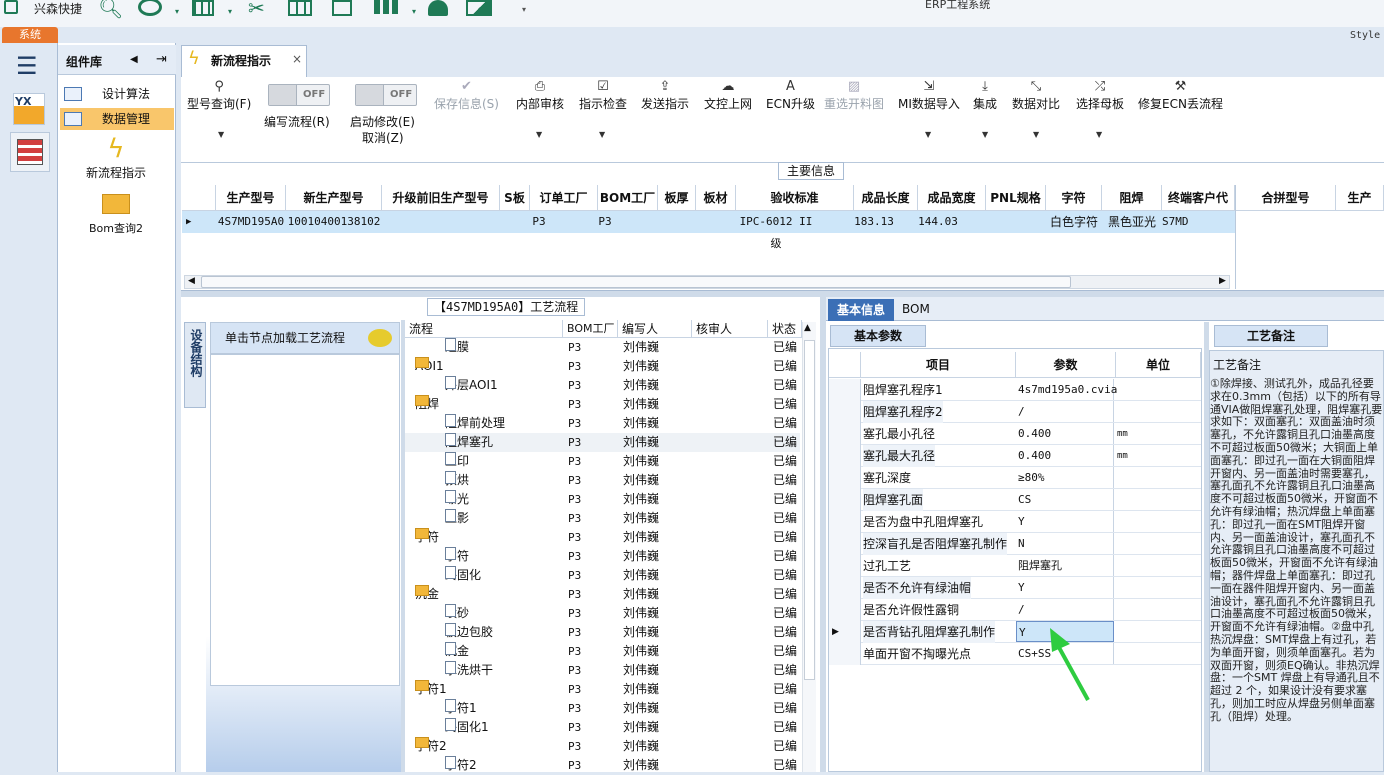 Image resolution: width=1384 pixels, height=775 pixels. Describe the element at coordinates (807, 328) in the screenshot. I see `arrow-up-icon: ▲` at that location.